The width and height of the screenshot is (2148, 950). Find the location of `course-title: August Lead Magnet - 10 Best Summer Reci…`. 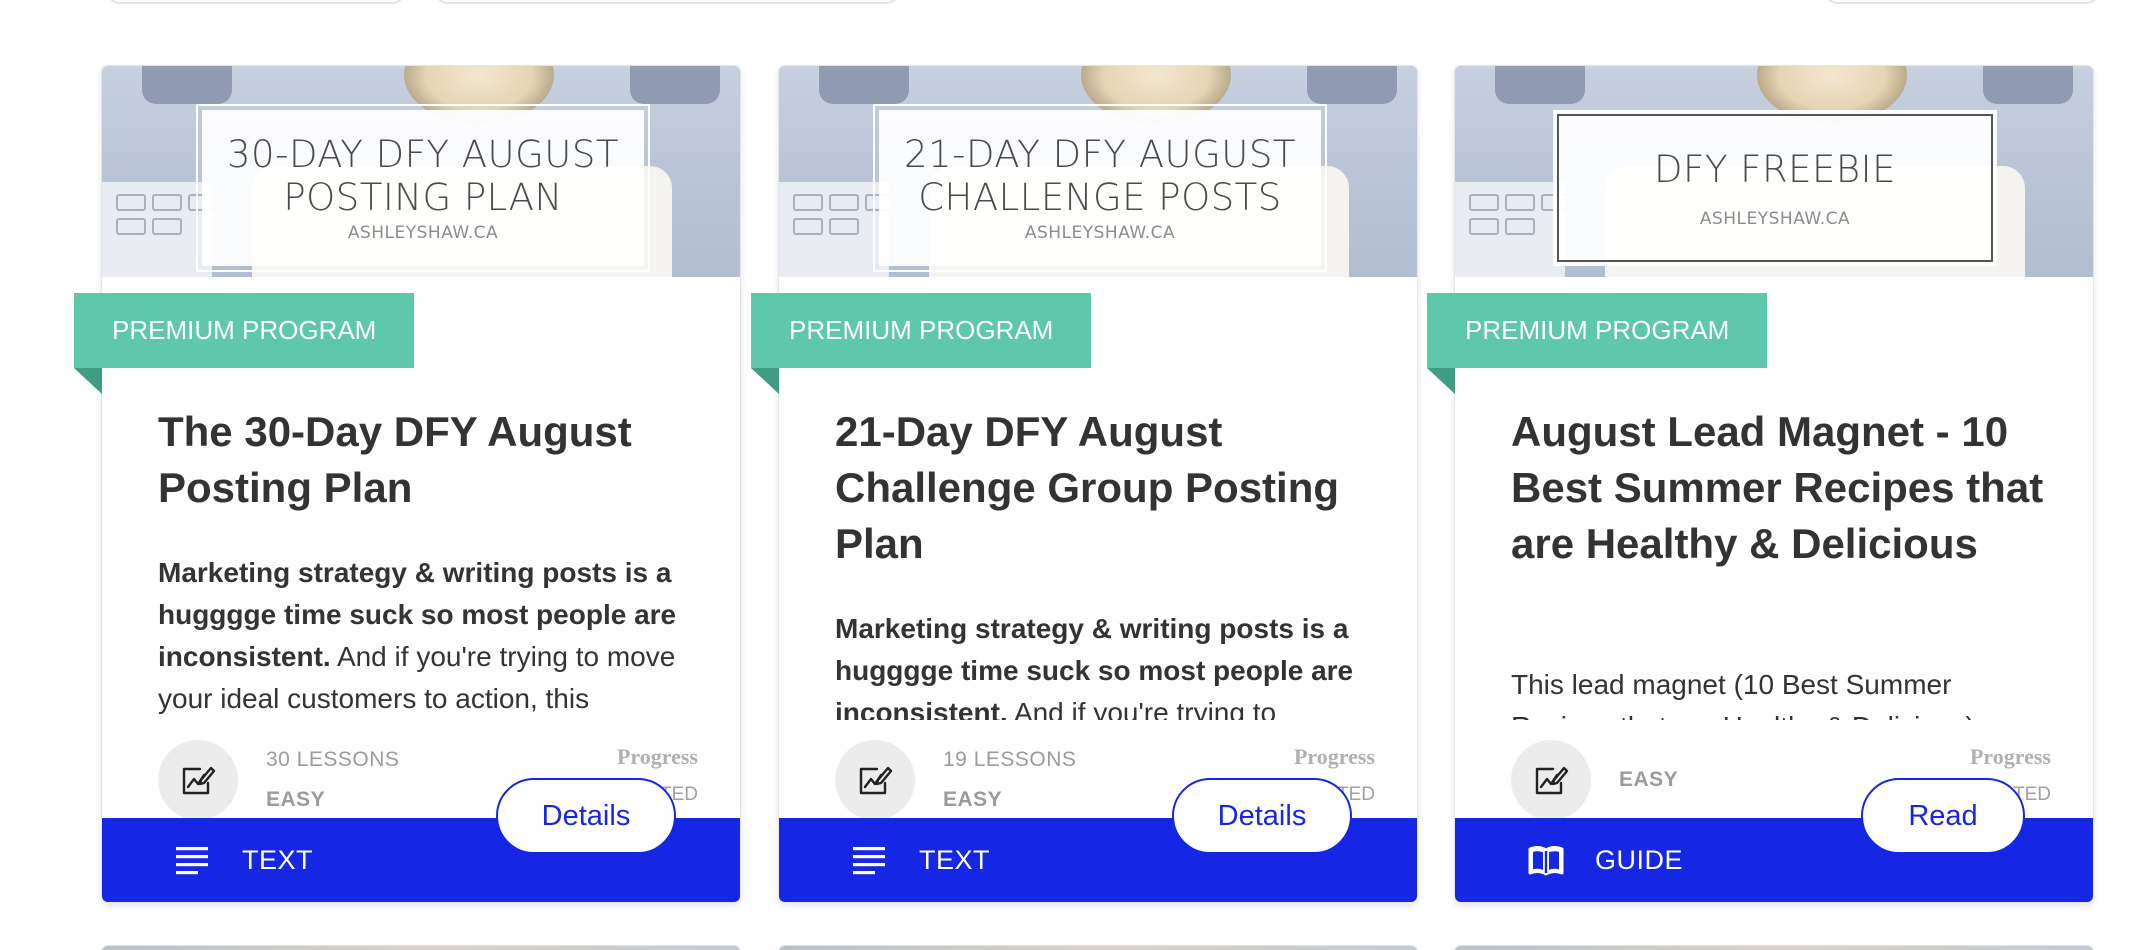

course-title: August Lead Magnet - 10 Best Summer Reci… is located at coordinates (1781, 488).